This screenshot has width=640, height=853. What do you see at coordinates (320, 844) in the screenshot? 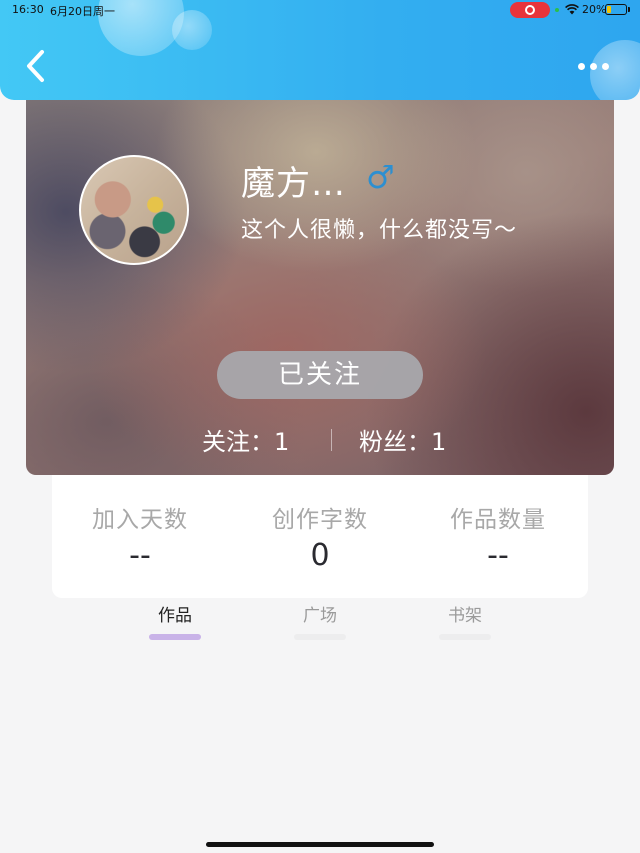
I see `home-indicator` at bounding box center [320, 844].